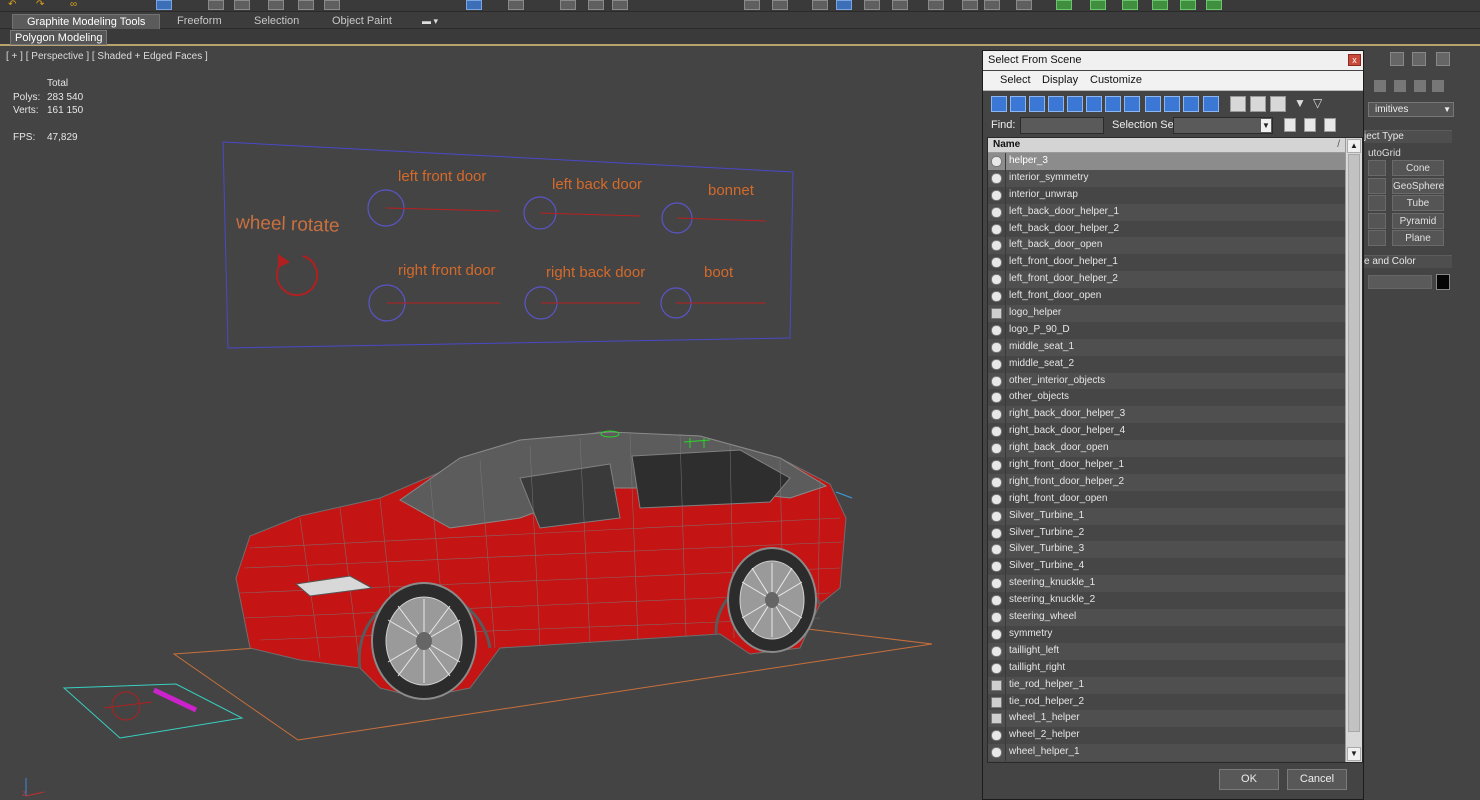  Describe the element at coordinates (1166, 432) in the screenshot. I see `list-item: right_back_door_helper_4` at that location.